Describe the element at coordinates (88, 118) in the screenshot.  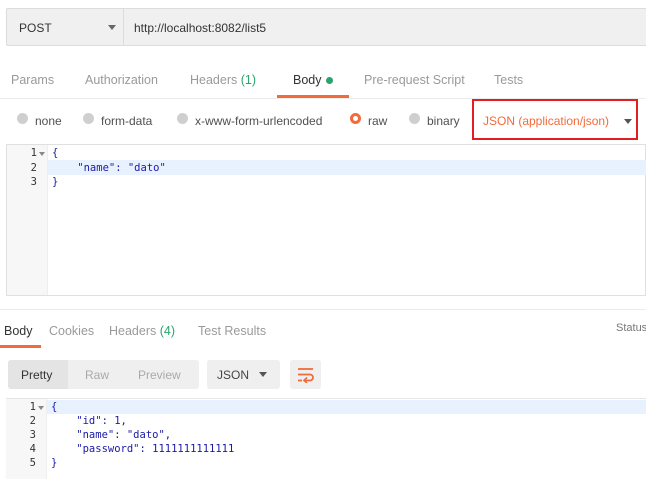
I see `radio-form-data` at that location.